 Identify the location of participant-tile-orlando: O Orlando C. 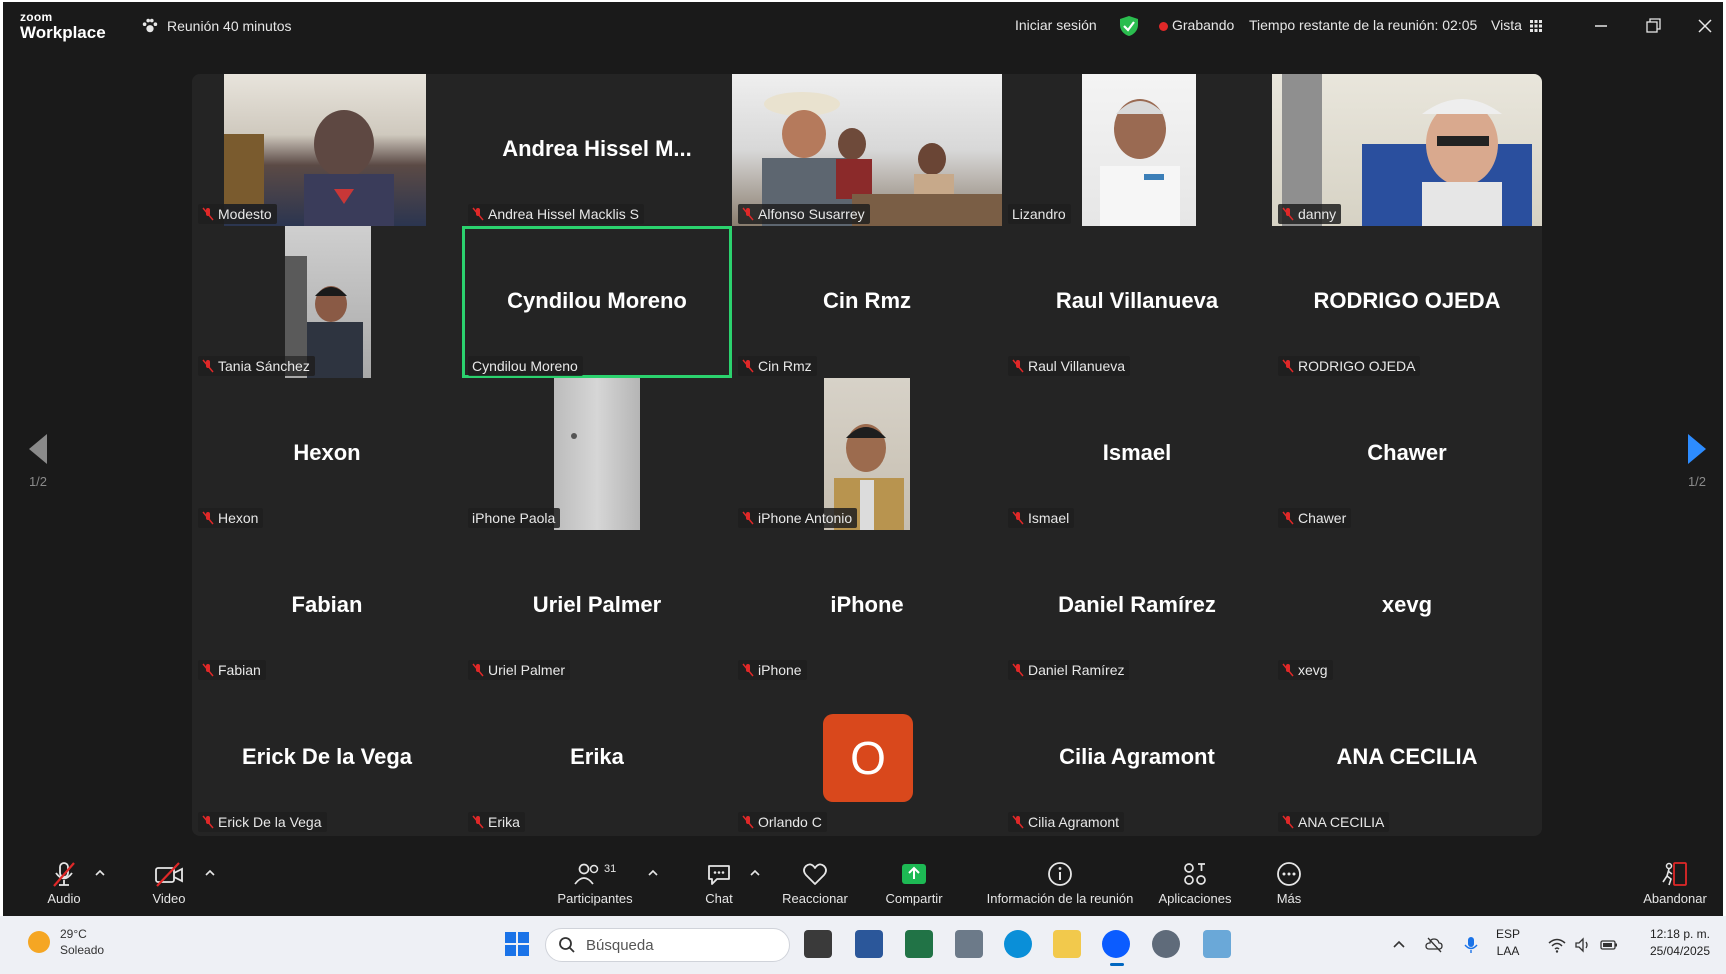
(867, 758).